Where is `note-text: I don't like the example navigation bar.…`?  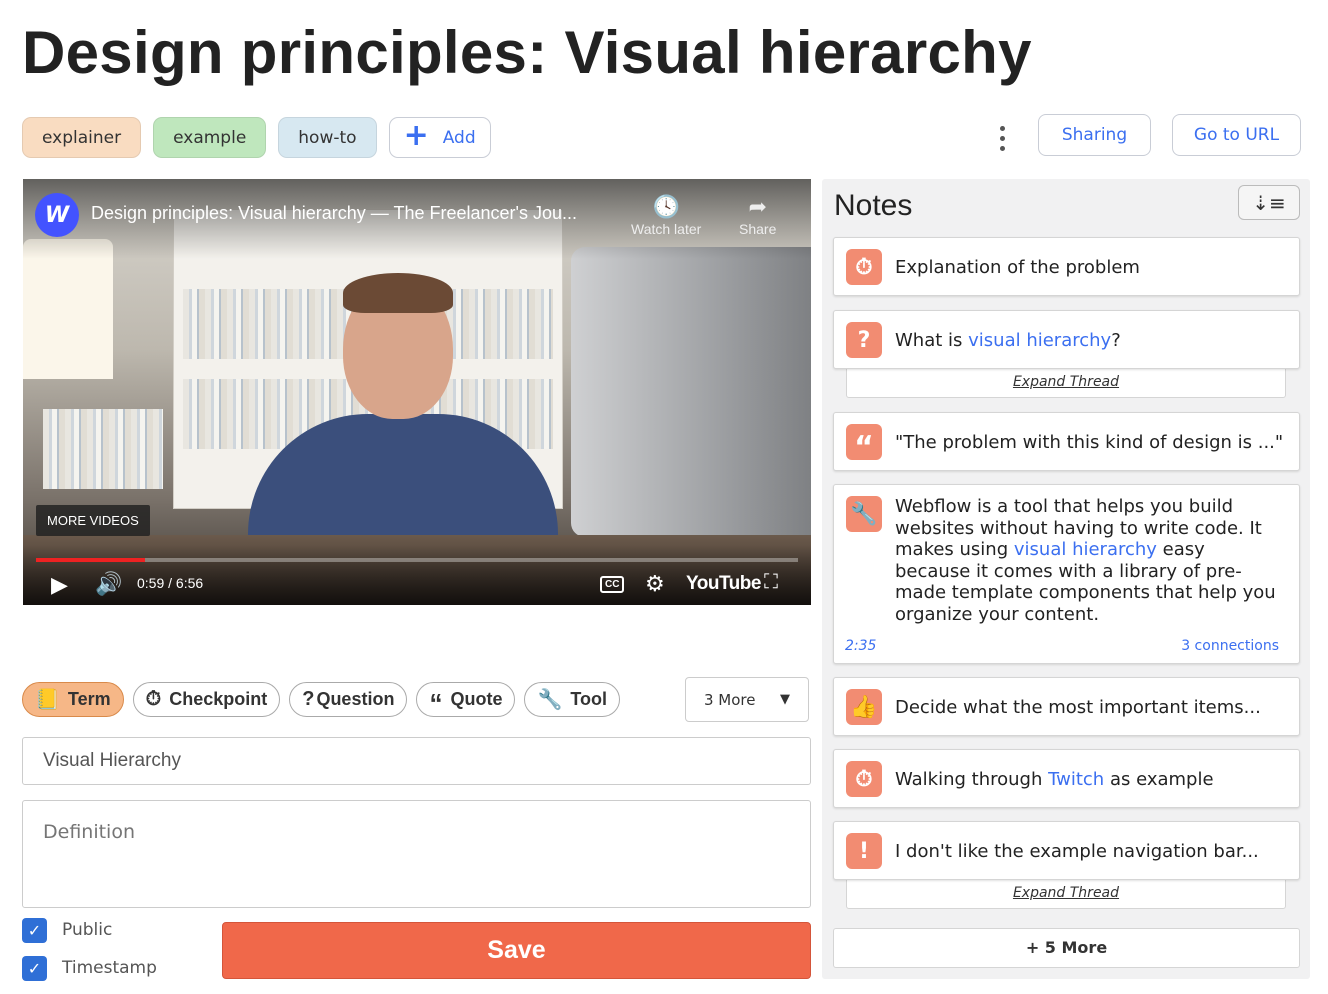 note-text: I don't like the example navigation bar.… is located at coordinates (1077, 851).